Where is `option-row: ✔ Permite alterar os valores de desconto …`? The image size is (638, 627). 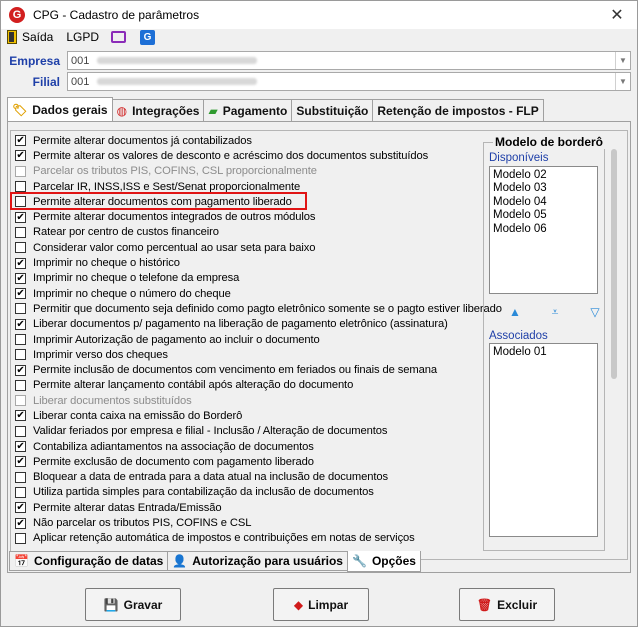 option-row: ✔ Permite alterar os valores de desconto … is located at coordinates (254, 155).